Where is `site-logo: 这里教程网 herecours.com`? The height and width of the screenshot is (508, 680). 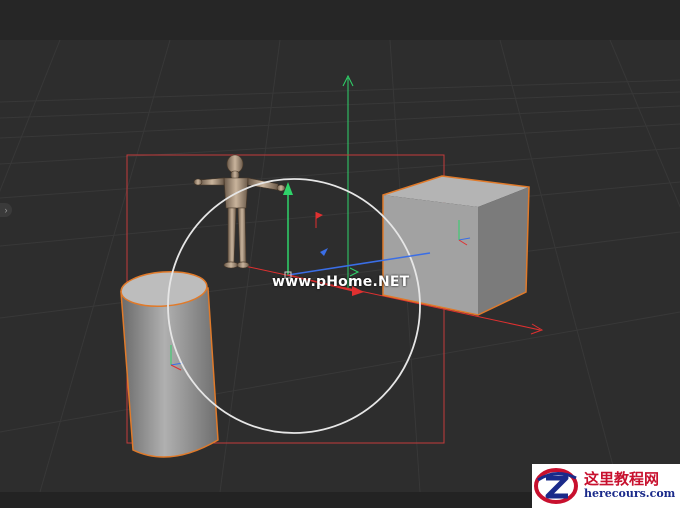 site-logo: 这里教程网 herecours.com is located at coordinates (606, 486).